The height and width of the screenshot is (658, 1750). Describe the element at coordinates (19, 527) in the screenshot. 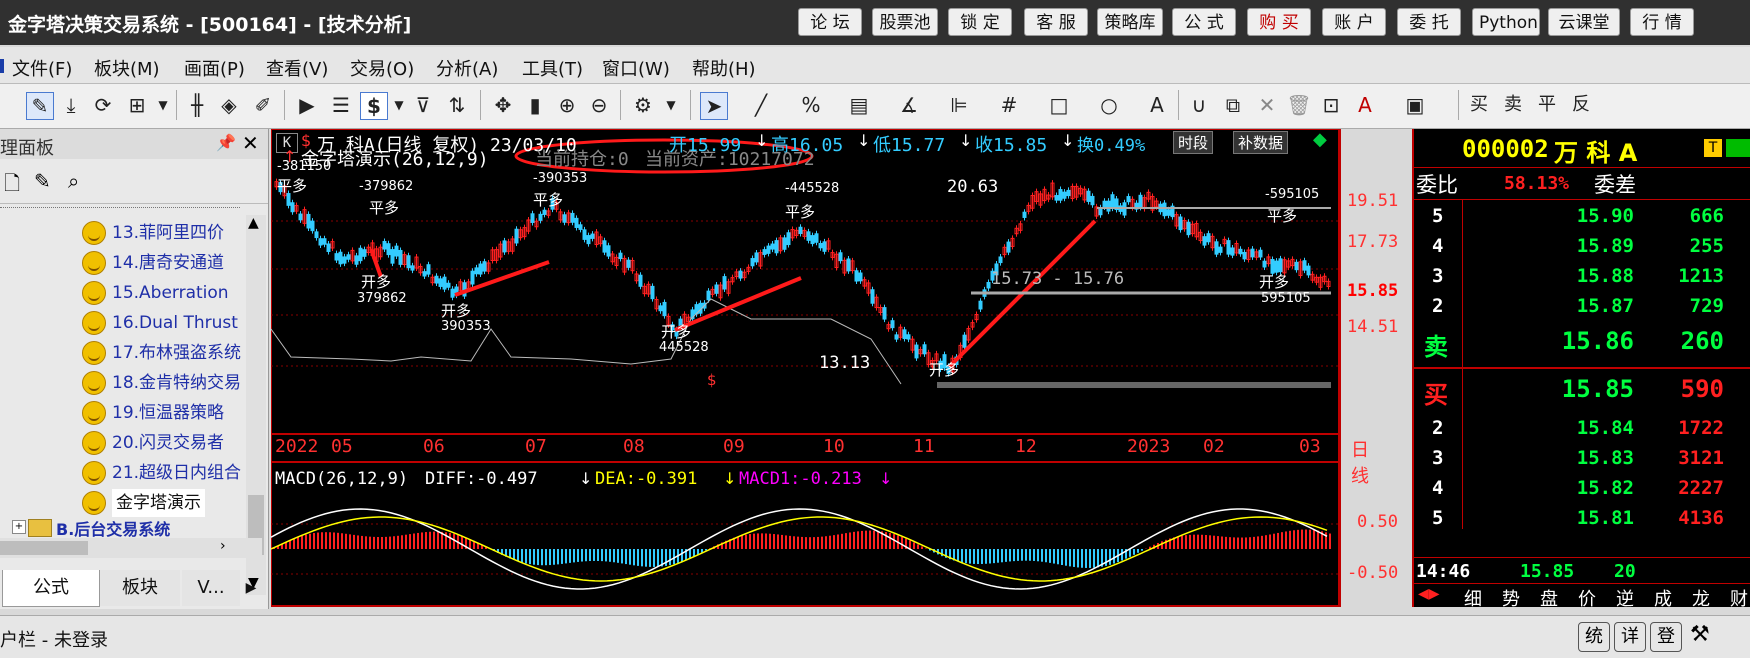

I see `expand-icon: +` at that location.